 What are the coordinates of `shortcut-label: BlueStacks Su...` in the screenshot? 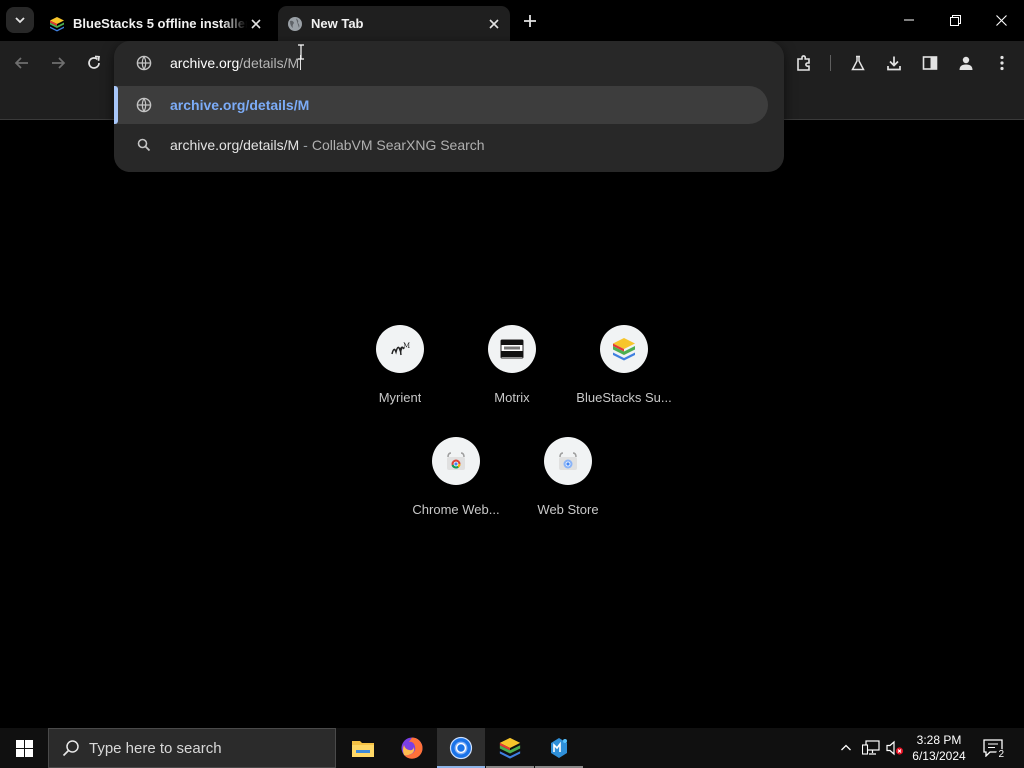 It's located at (624, 397).